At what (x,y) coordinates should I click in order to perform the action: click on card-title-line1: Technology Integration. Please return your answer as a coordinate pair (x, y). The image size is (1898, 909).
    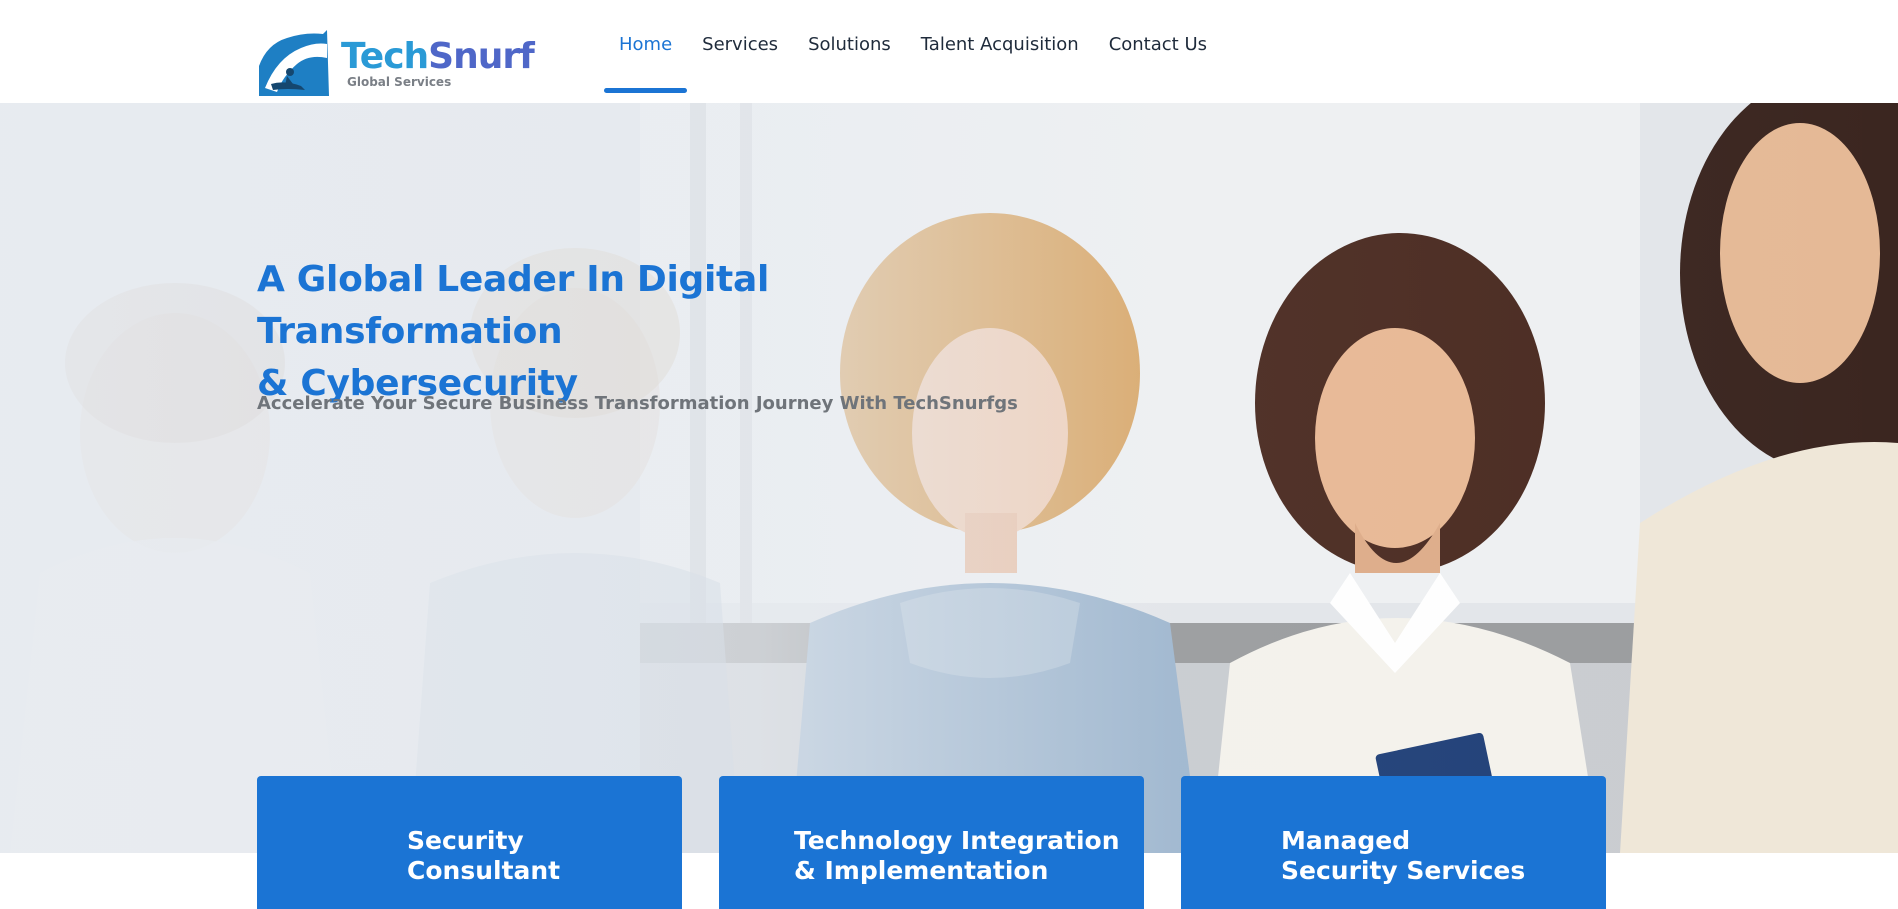
    Looking at the image, I should click on (957, 840).